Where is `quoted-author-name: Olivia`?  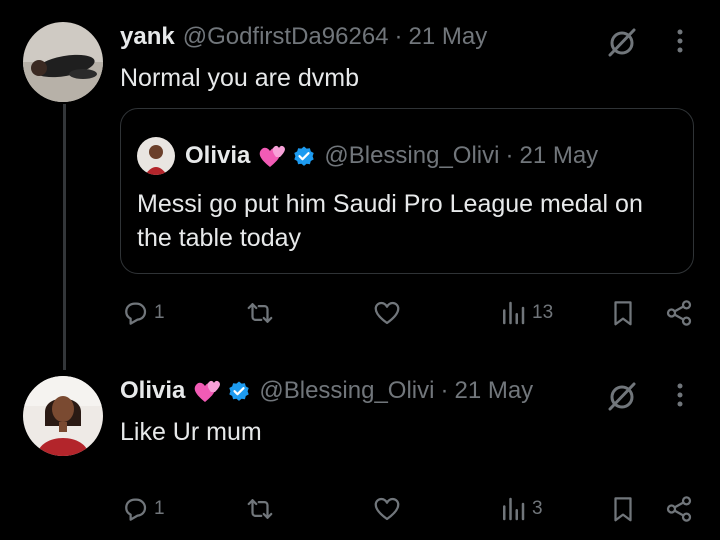 quoted-author-name: Olivia is located at coordinates (218, 155).